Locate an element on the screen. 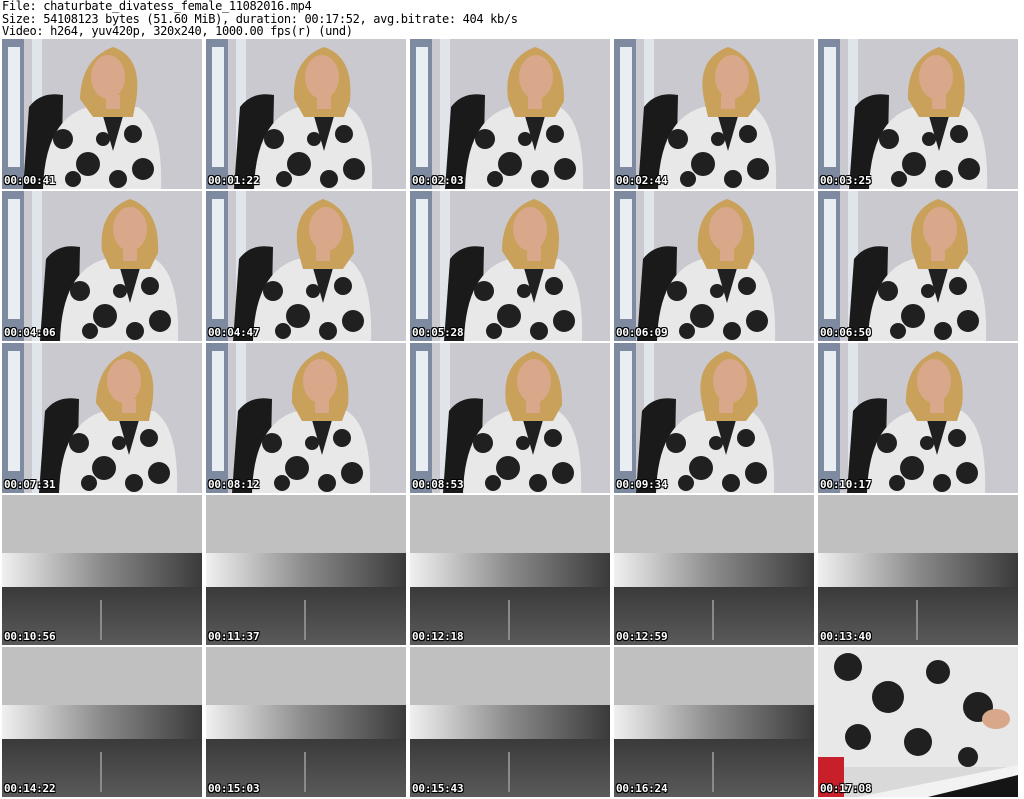 The image size is (1024, 799). video-thumbnail: 00:04:06 is located at coordinates (102, 266).